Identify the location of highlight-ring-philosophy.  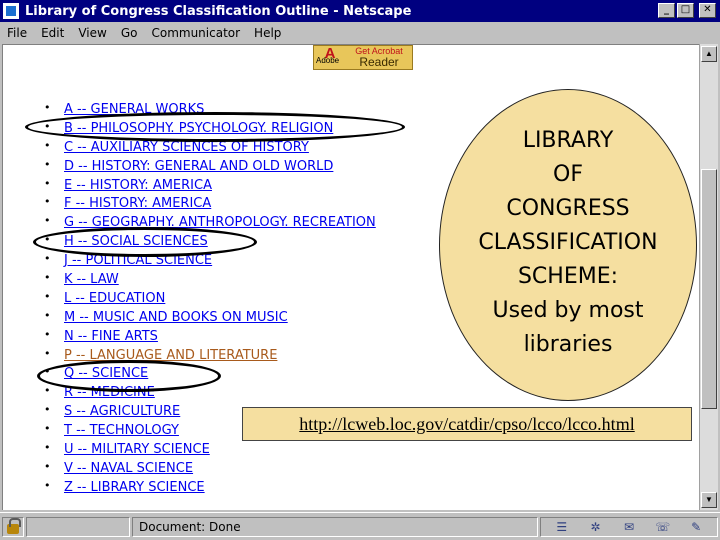
(215, 127).